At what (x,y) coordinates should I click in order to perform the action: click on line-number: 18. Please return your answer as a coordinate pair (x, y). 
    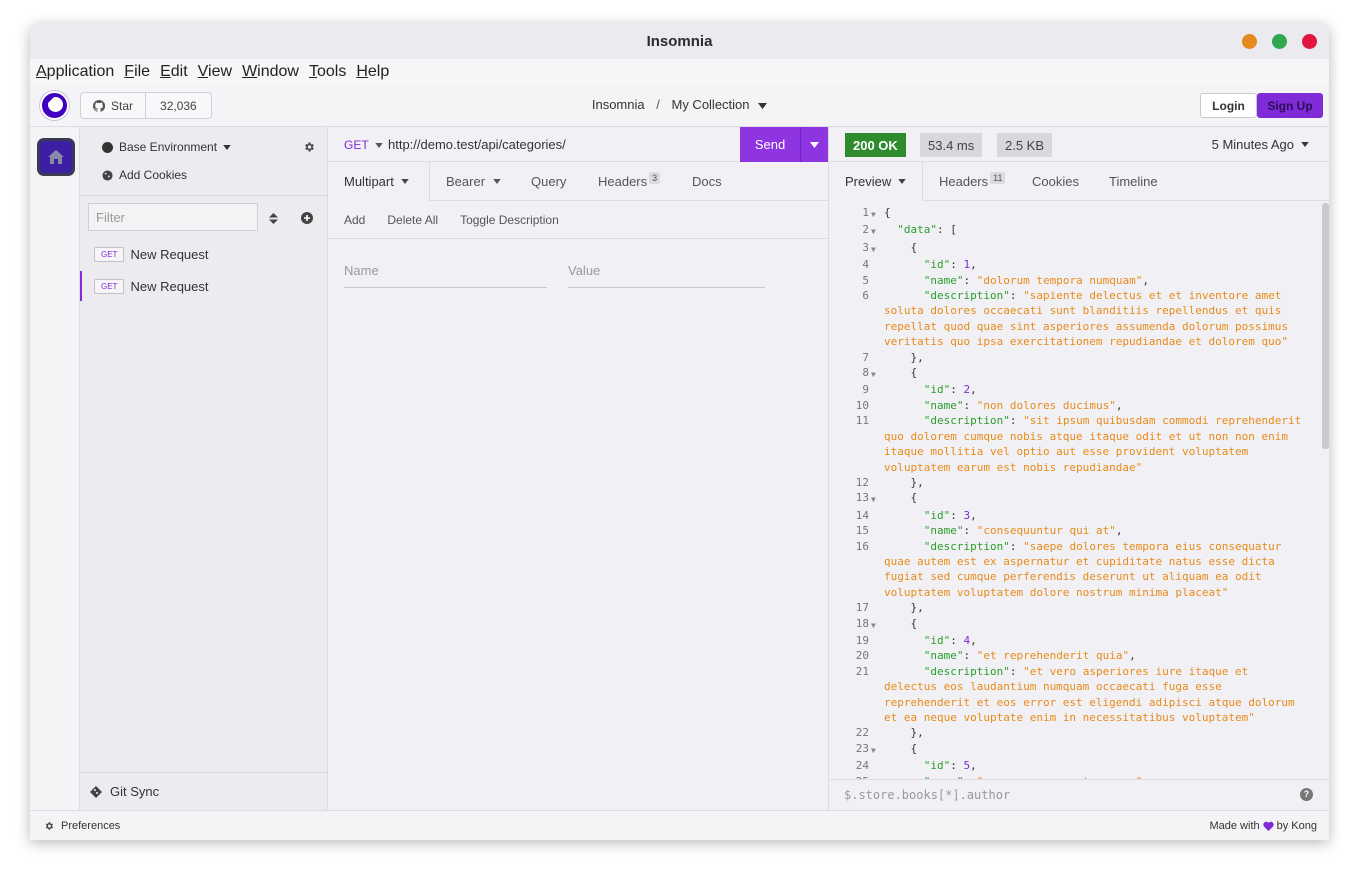
    Looking at the image, I should click on (862, 623).